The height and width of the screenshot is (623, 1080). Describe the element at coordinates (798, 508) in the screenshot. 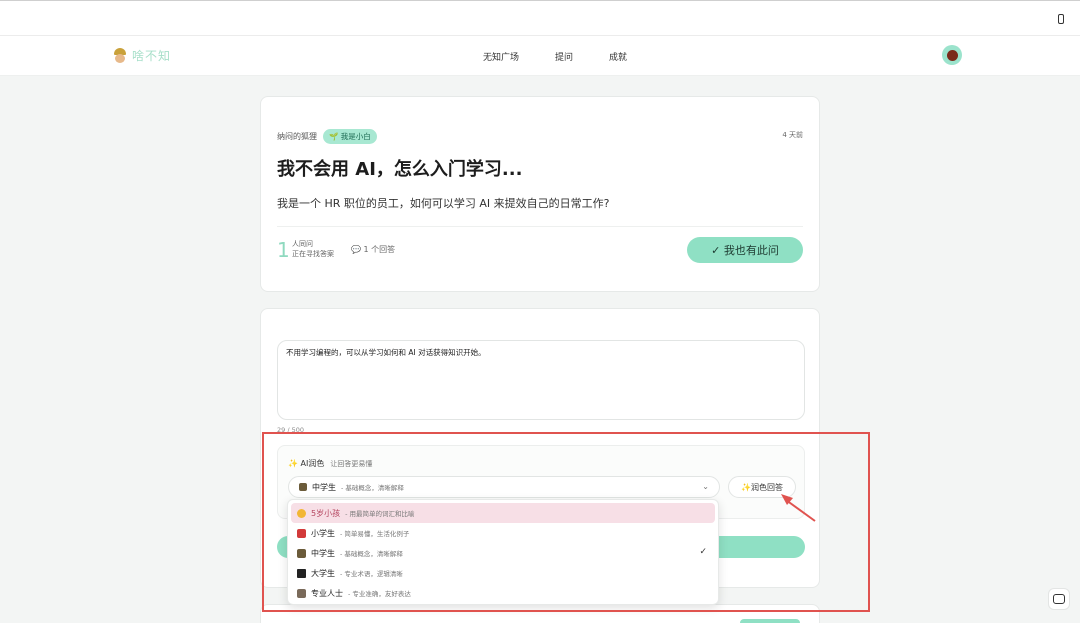

I see `annotation-arrow-icon` at that location.